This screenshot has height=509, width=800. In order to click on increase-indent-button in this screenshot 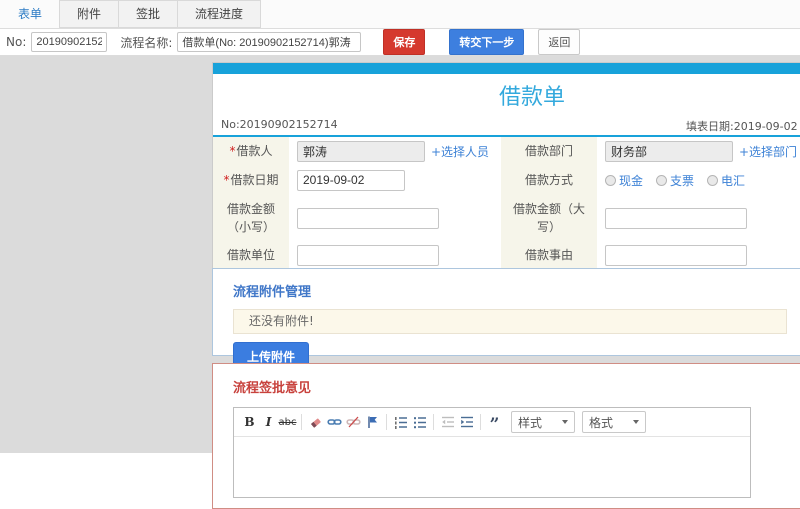, I will do `click(466, 422)`.